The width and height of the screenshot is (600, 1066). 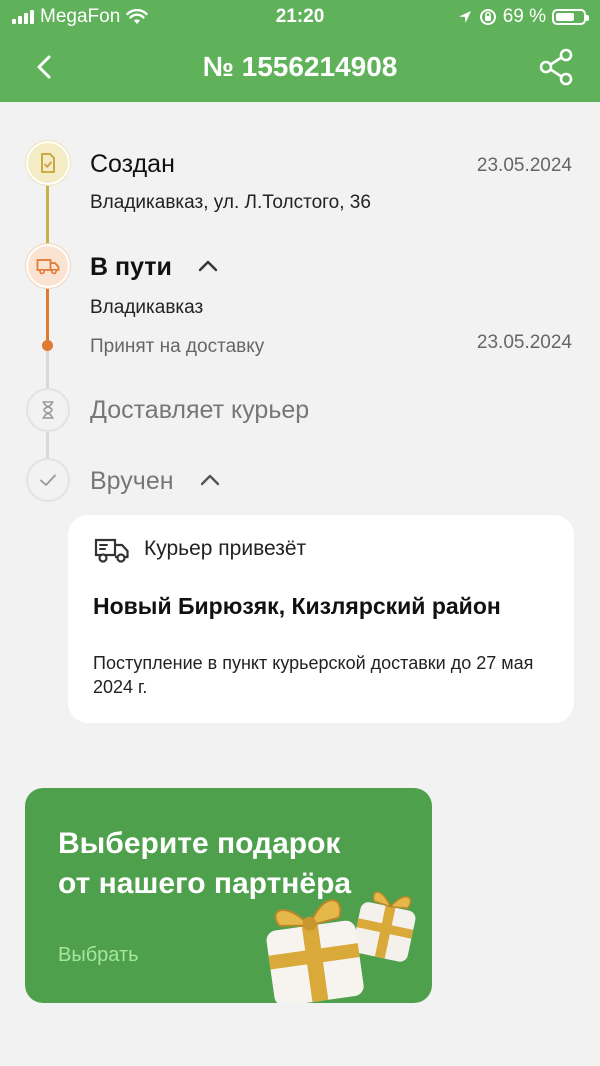 What do you see at coordinates (132, 164) in the screenshot?
I see `step-created-title: Создан` at bounding box center [132, 164].